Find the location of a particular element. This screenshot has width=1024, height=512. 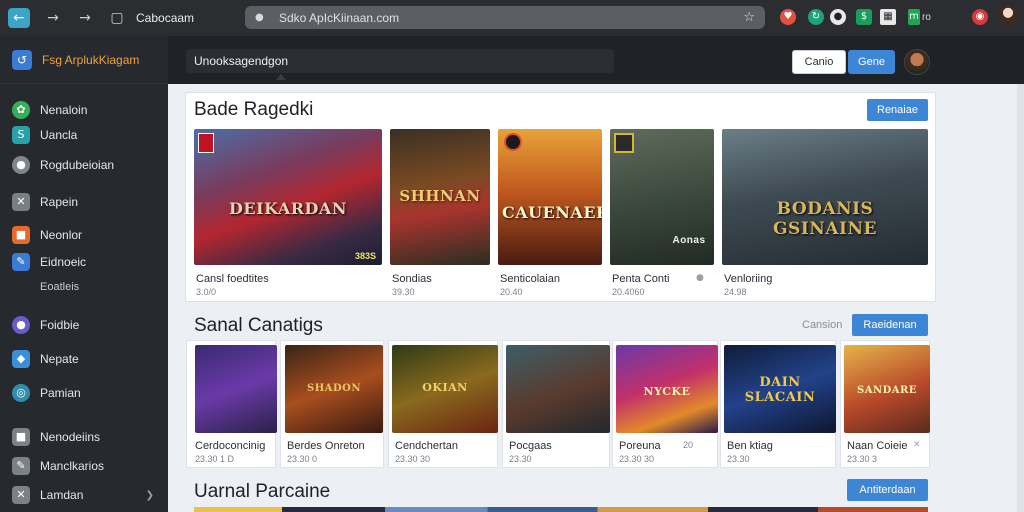

game-meta: 39.30 is located at coordinates (403, 292).